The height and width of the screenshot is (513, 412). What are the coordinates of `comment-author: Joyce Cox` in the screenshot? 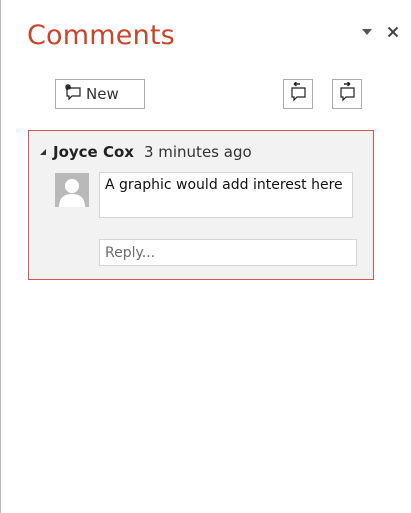 It's located at (93, 152).